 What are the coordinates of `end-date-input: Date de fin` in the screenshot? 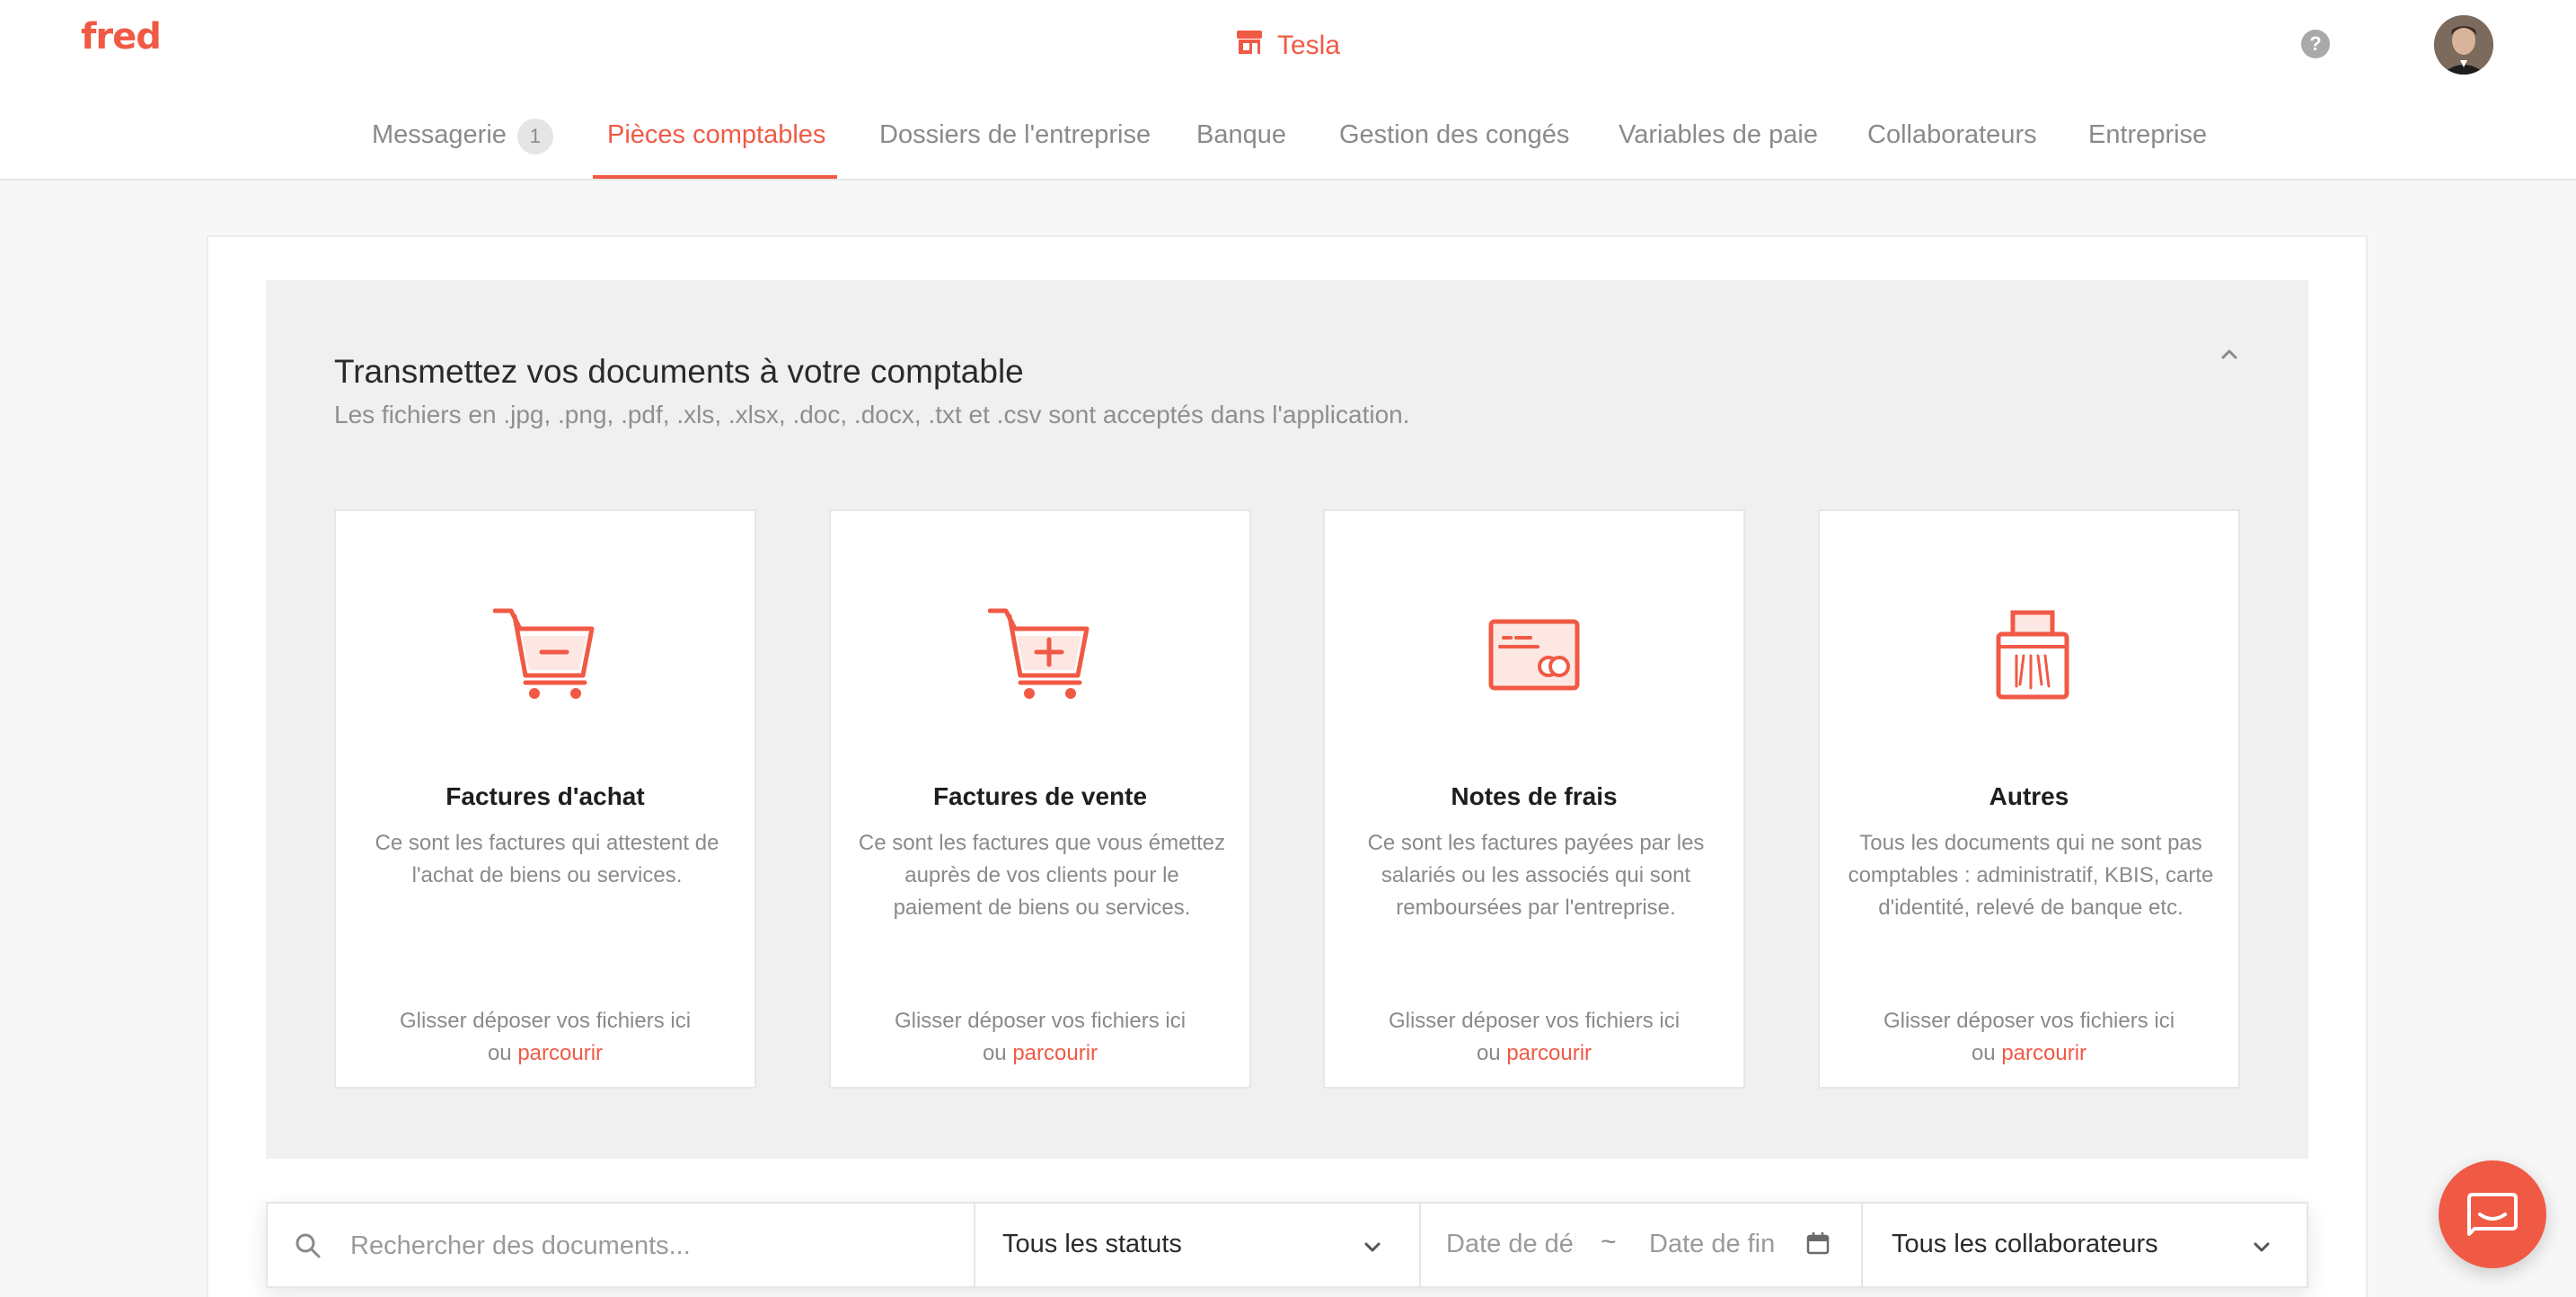 It's located at (1716, 1244).